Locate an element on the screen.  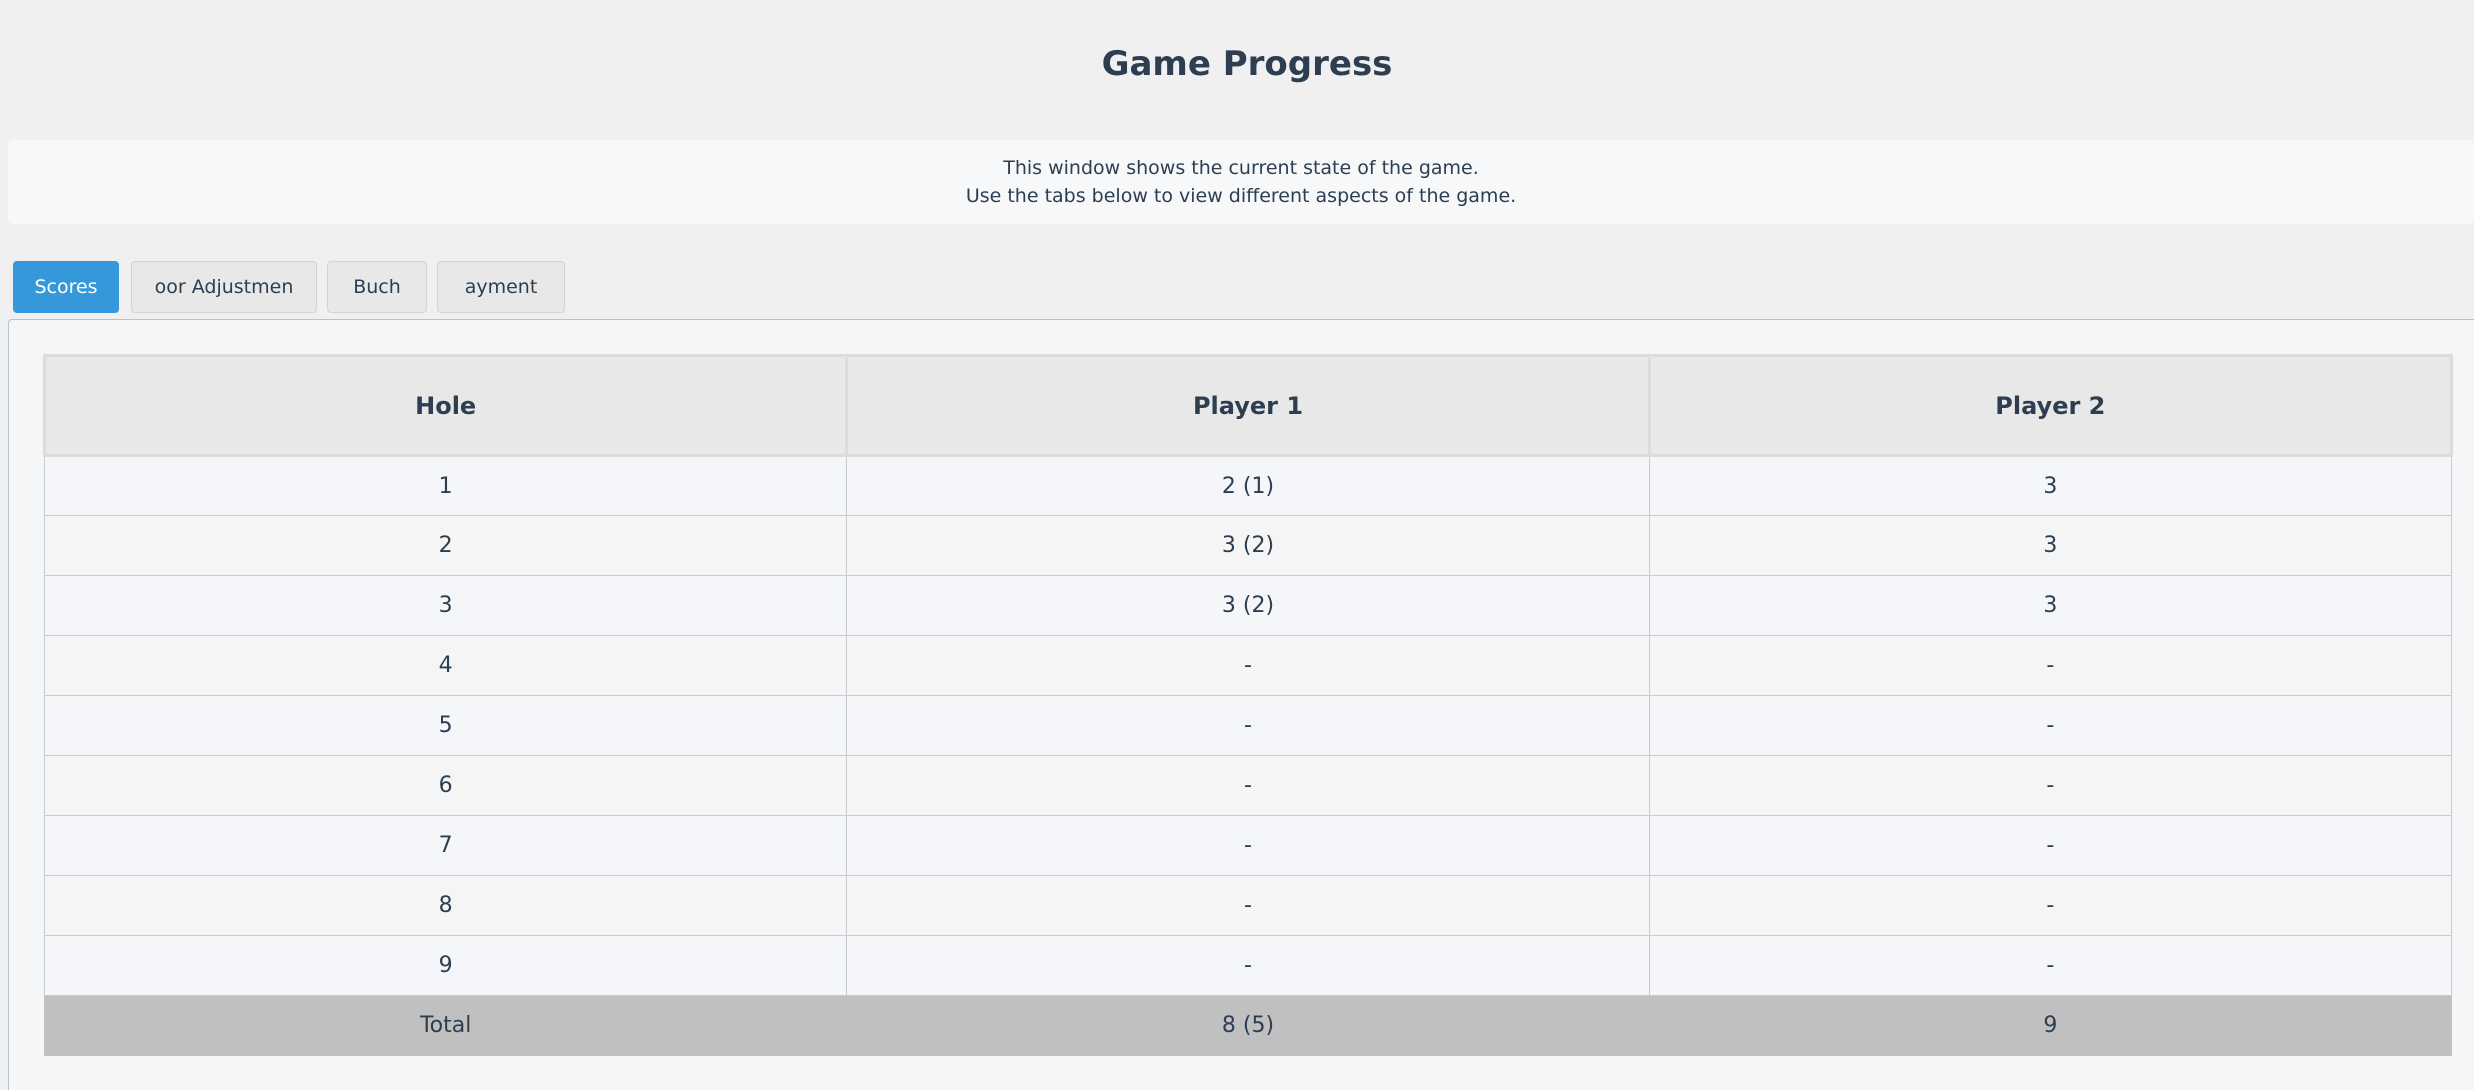
tab-buch: Buch is located at coordinates (377, 287).